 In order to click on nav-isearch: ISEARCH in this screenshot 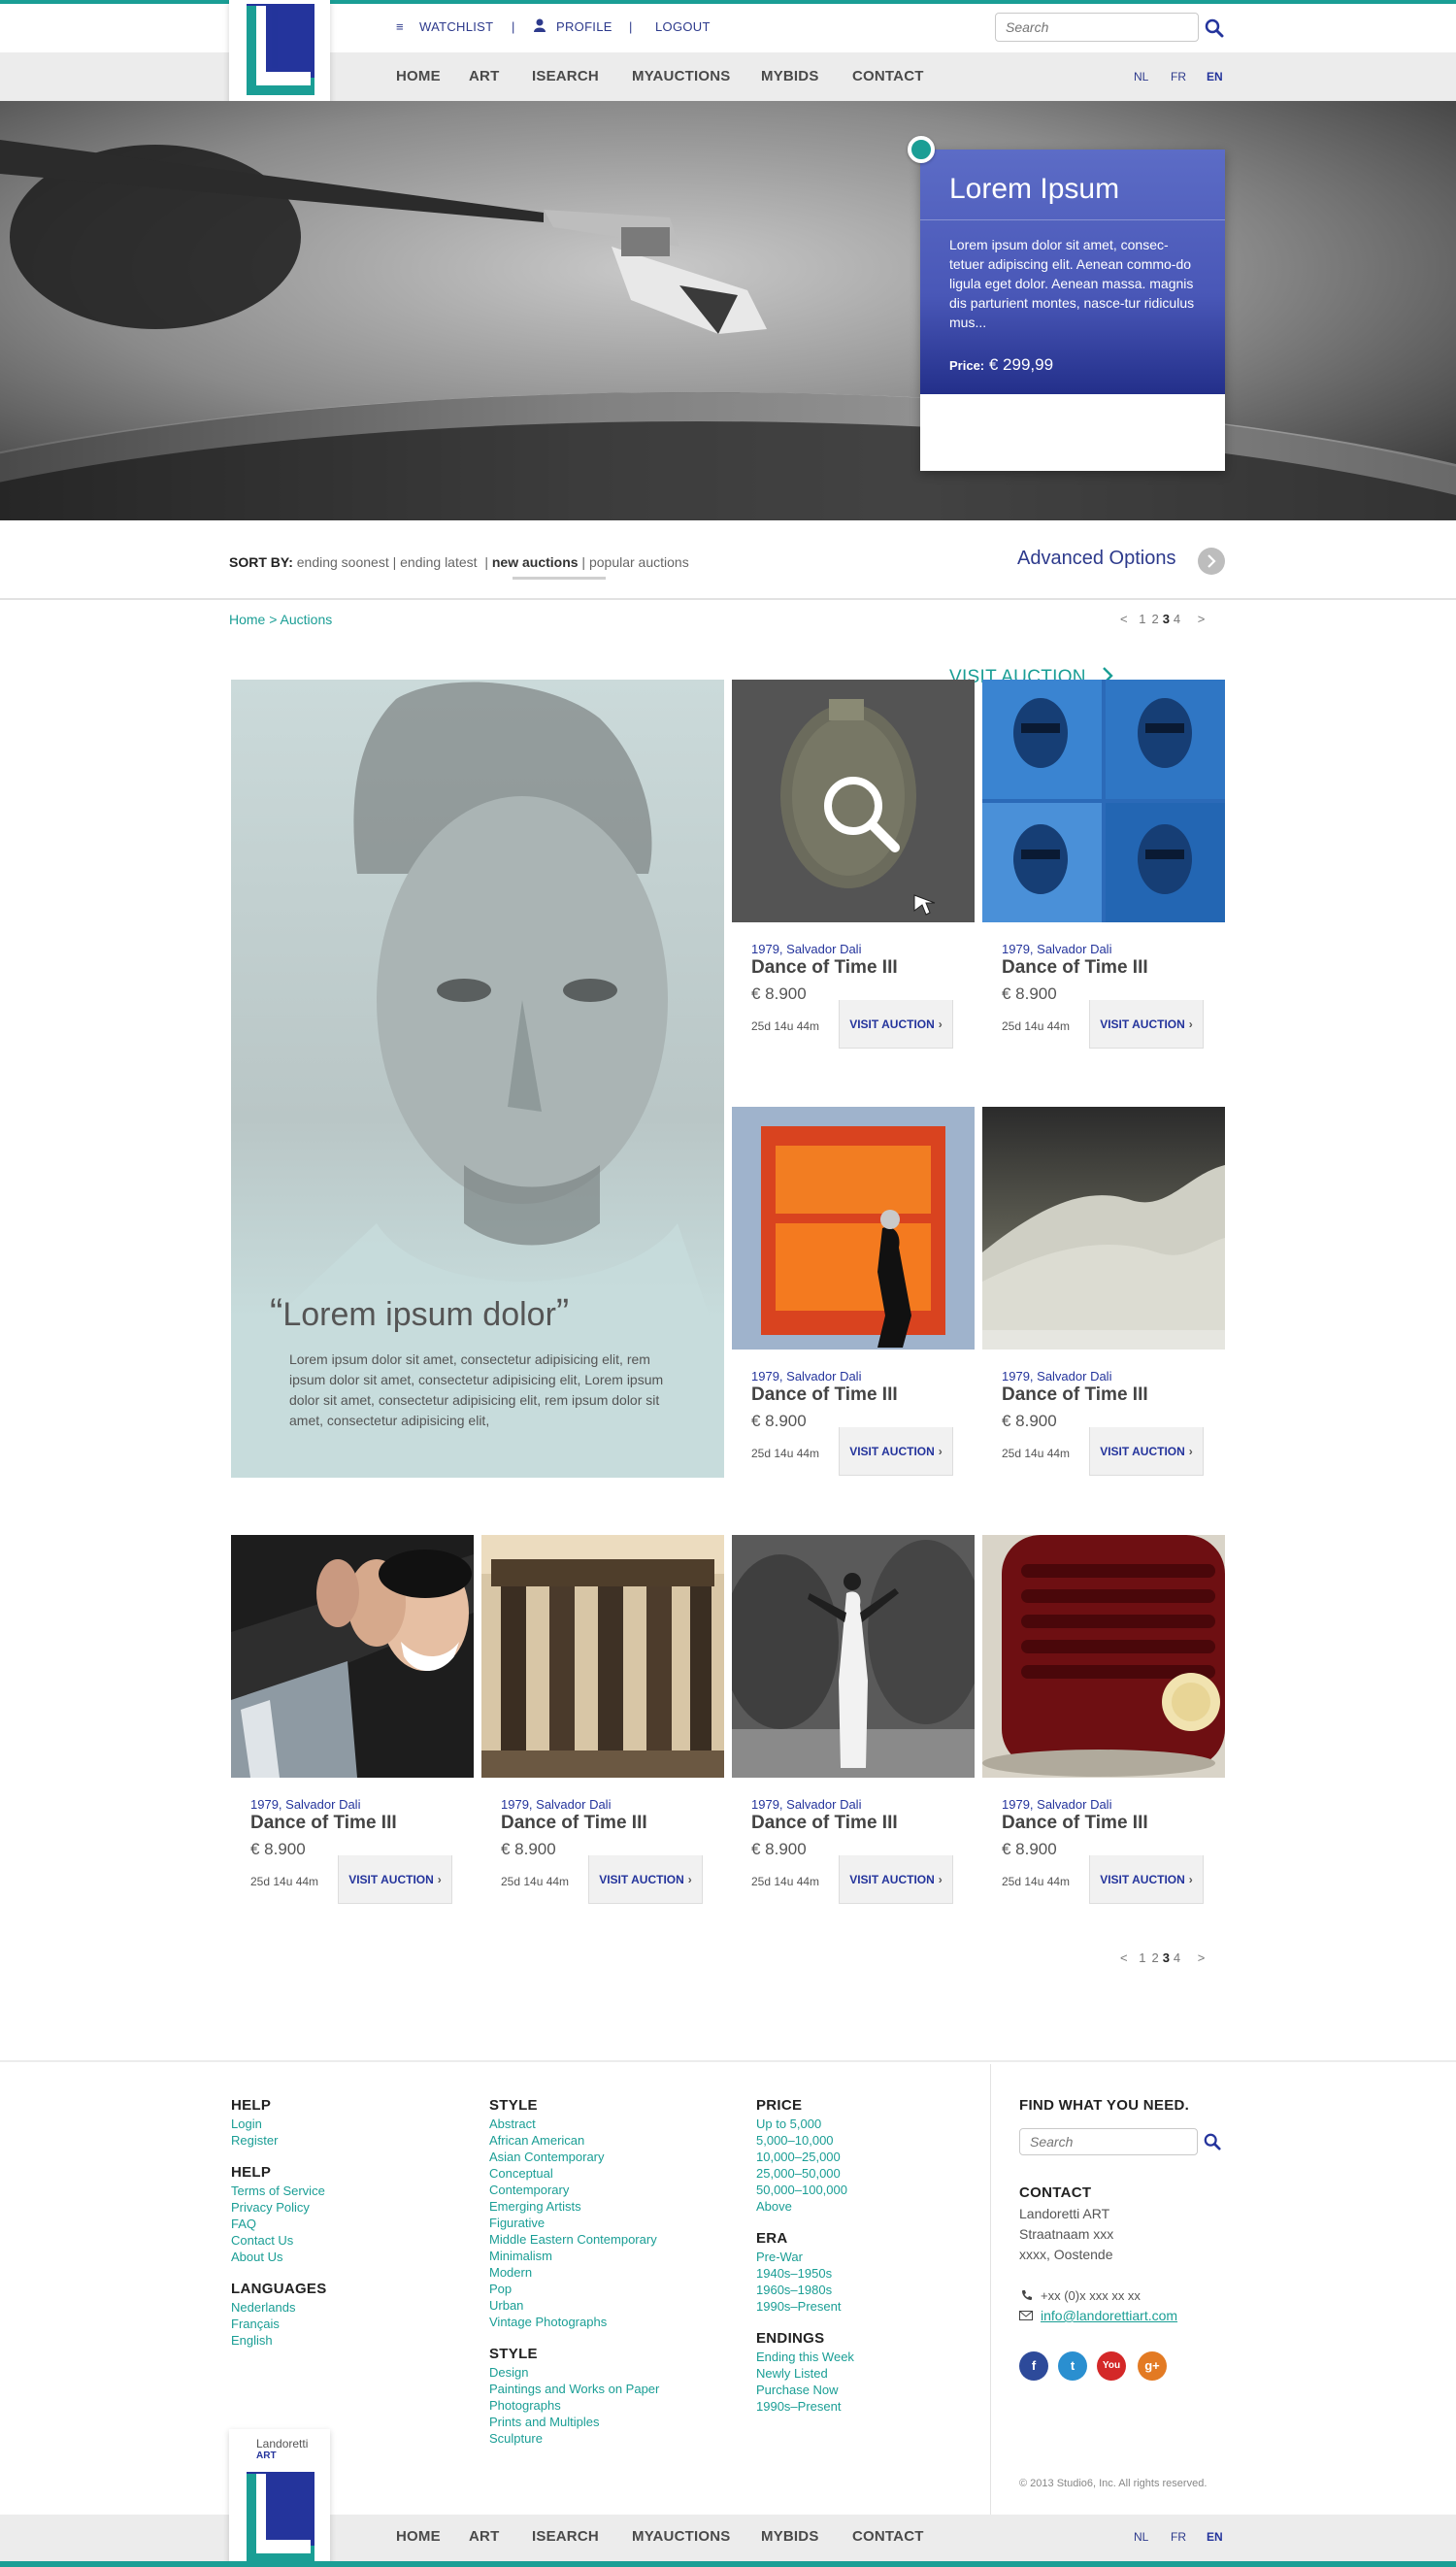, I will do `click(565, 76)`.